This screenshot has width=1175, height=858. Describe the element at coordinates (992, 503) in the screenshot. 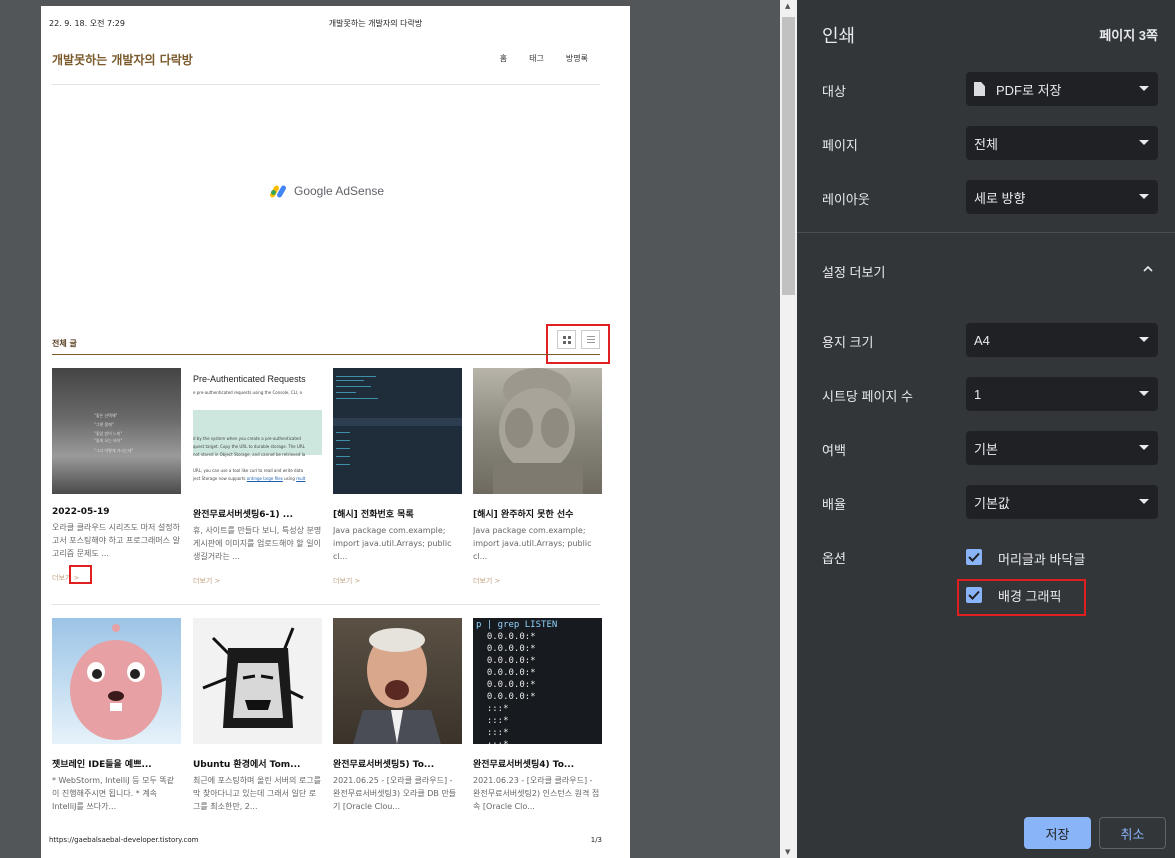

I see `scale-value: 기본값` at that location.